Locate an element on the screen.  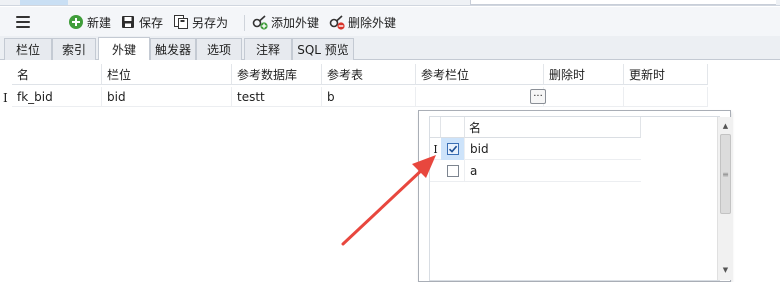
tab-comments: 注释 is located at coordinates (268, 49).